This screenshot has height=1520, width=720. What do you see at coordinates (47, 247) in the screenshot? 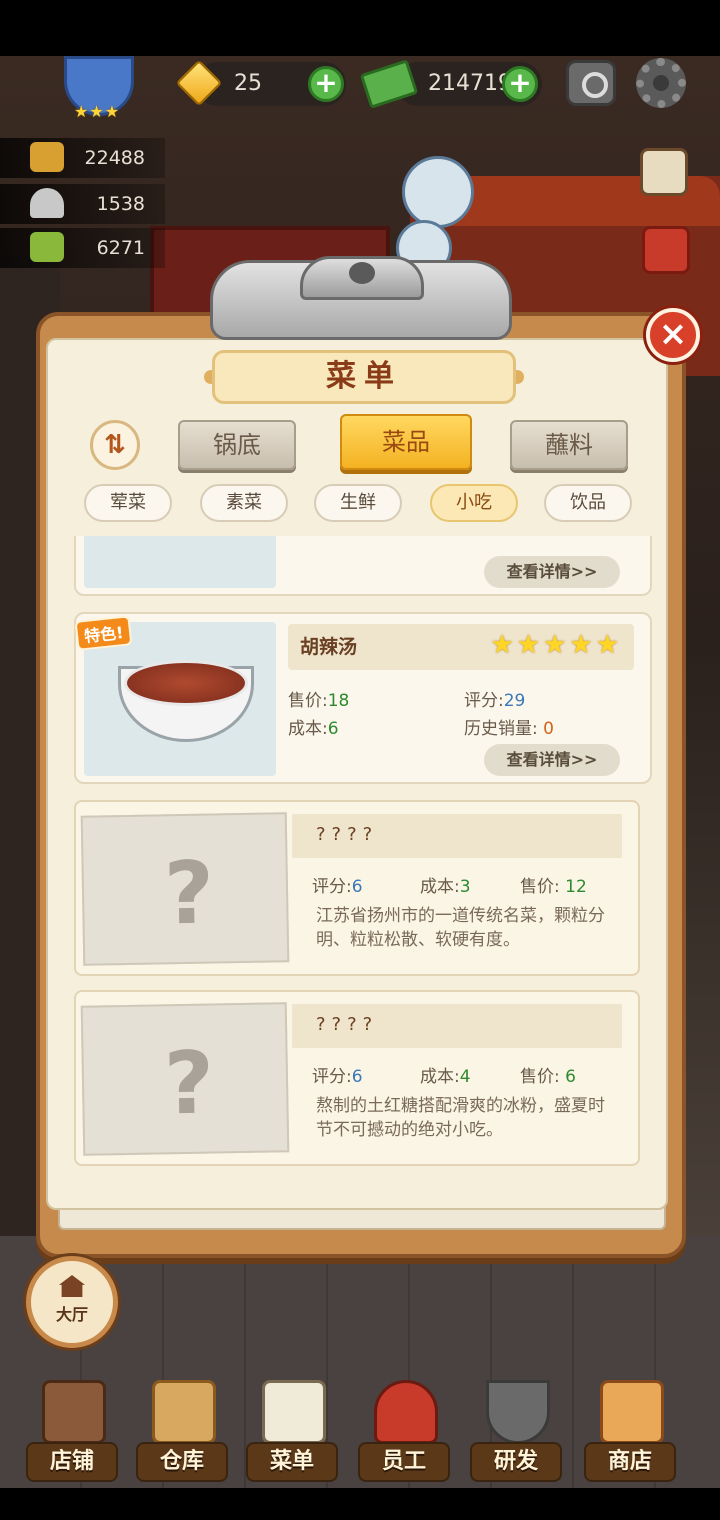
I see `book-icon` at bounding box center [47, 247].